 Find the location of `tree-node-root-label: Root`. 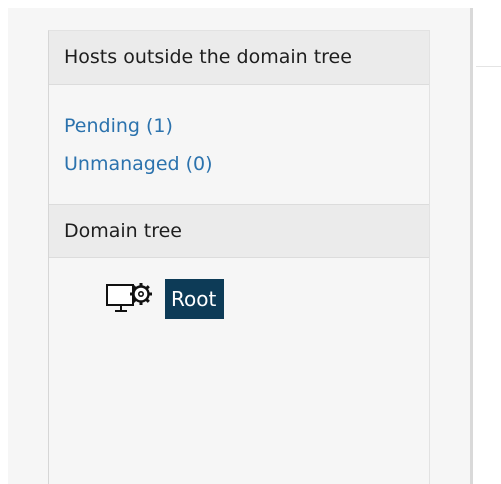

tree-node-root-label: Root is located at coordinates (195, 299).